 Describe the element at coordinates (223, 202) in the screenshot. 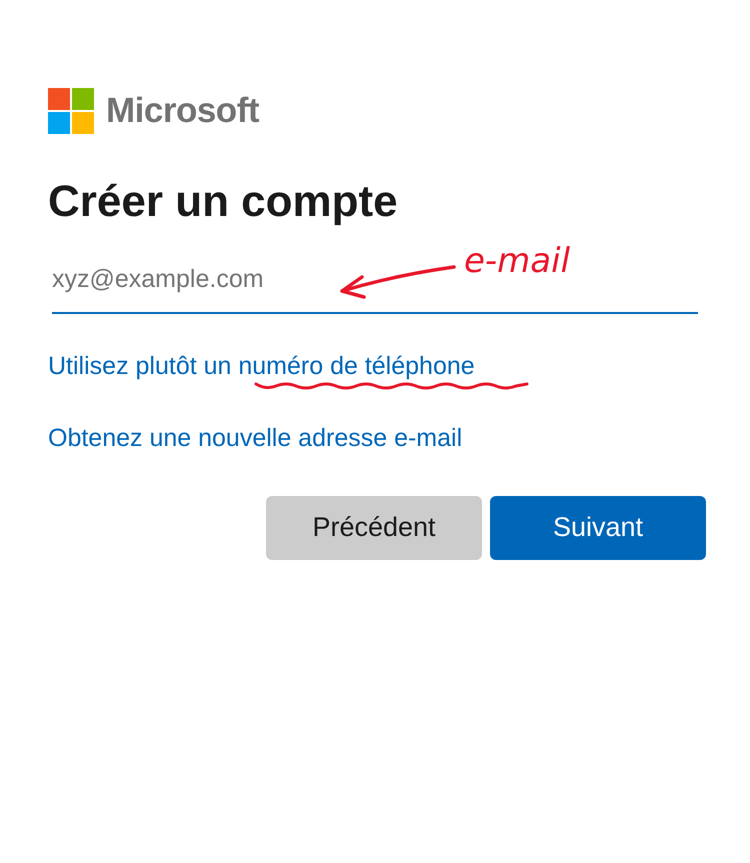

I see `page-title: Créer un compte` at that location.